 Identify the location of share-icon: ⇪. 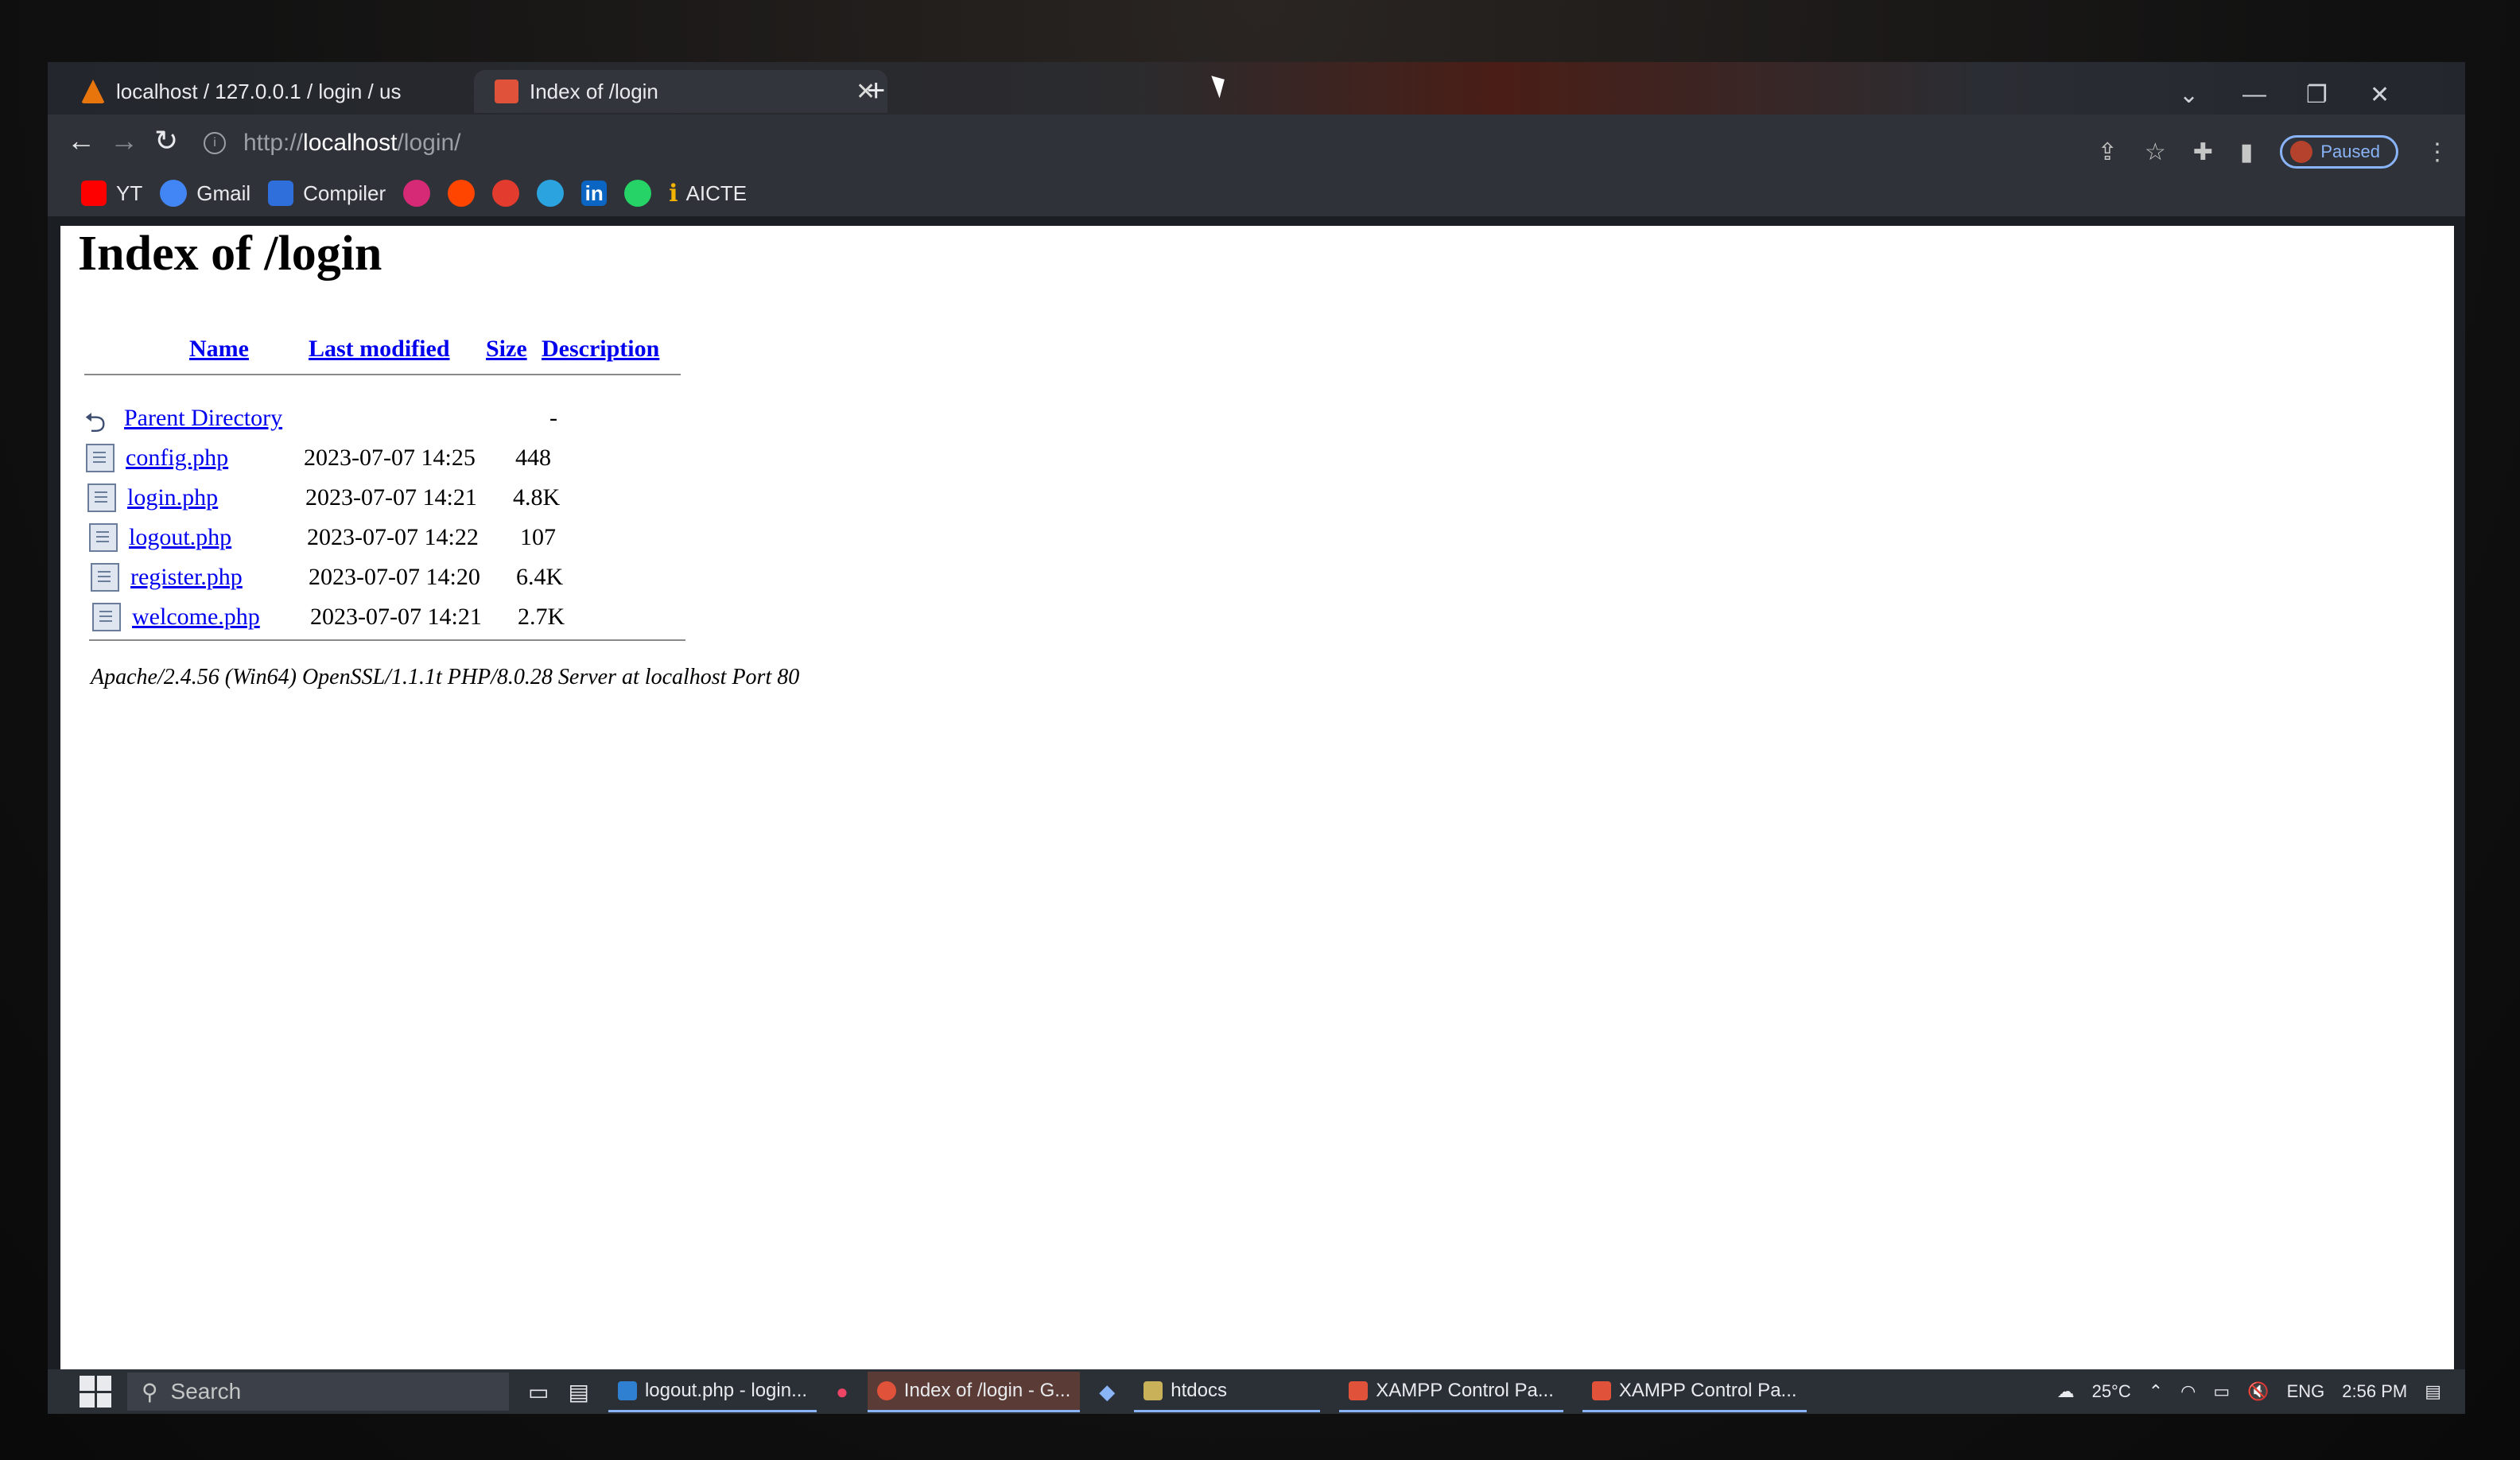
(2108, 152).